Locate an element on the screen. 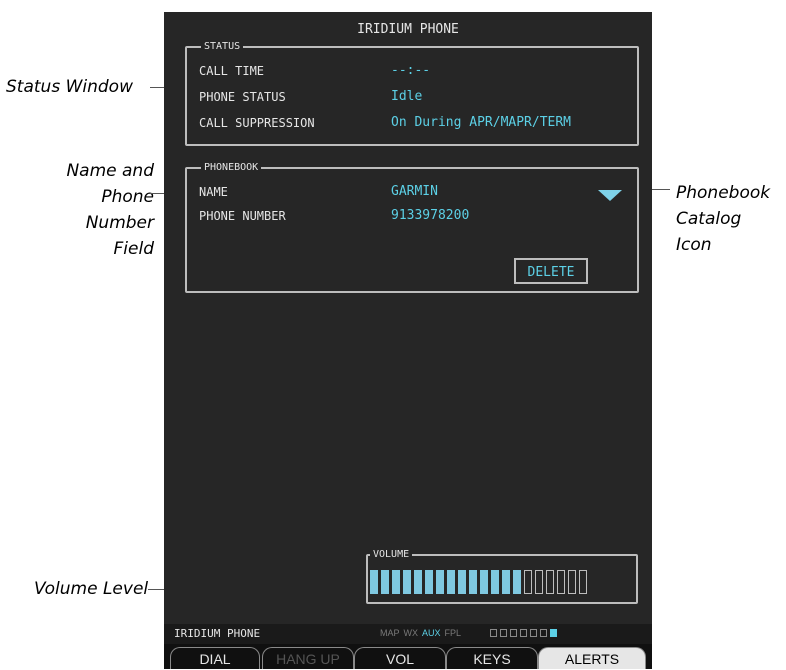 The image size is (786, 670). callout-status-window: Status Window is located at coordinates (69, 87).